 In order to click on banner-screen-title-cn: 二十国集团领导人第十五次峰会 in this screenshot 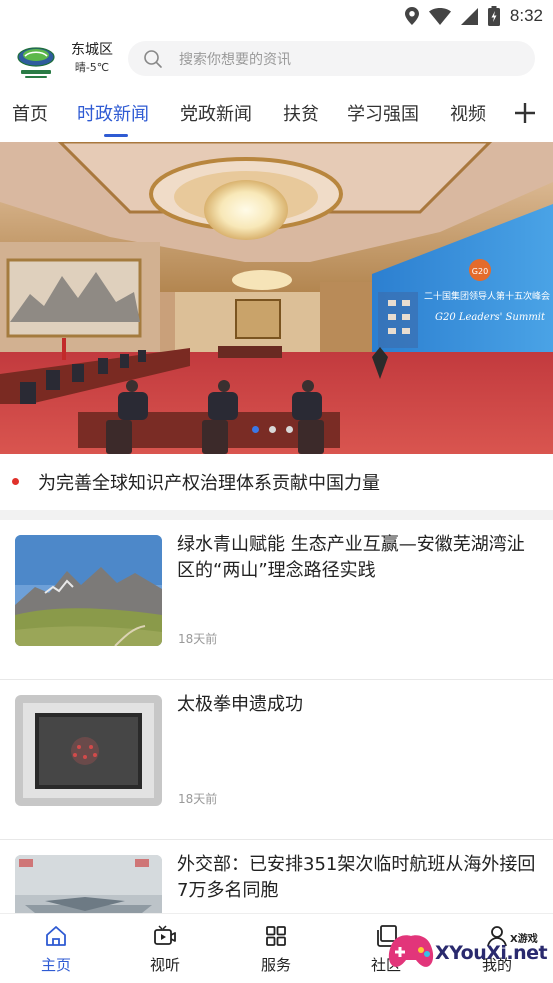, I will do `click(487, 296)`.